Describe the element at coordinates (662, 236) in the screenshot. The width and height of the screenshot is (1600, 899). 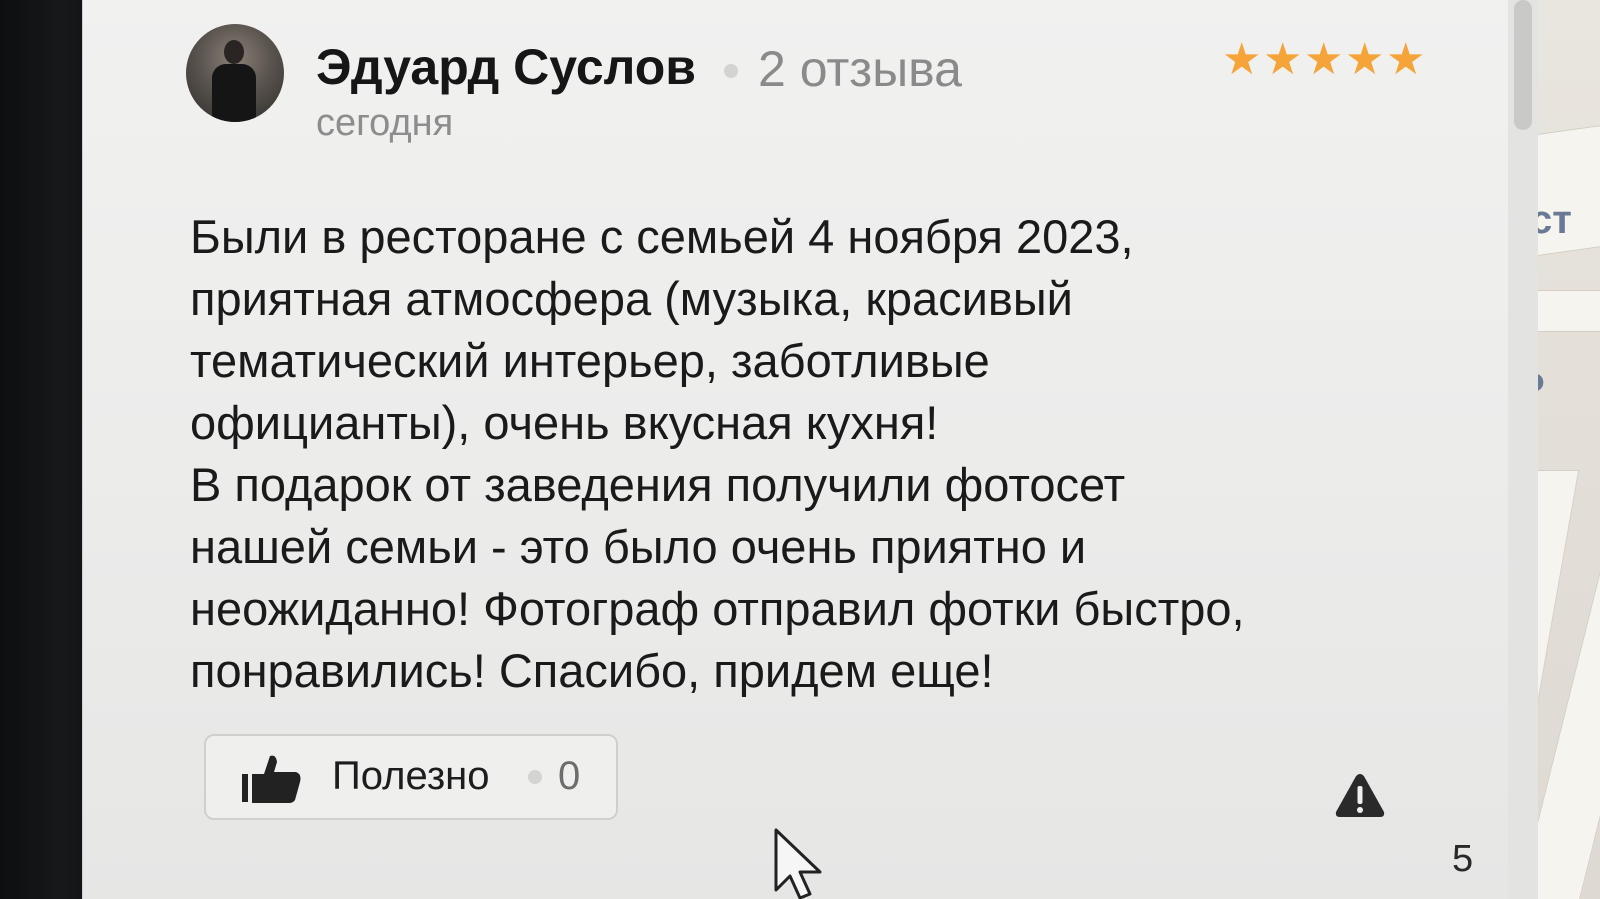
I see `review-text-line: Были в ресторане с семьей 4 ноября 2023,` at that location.